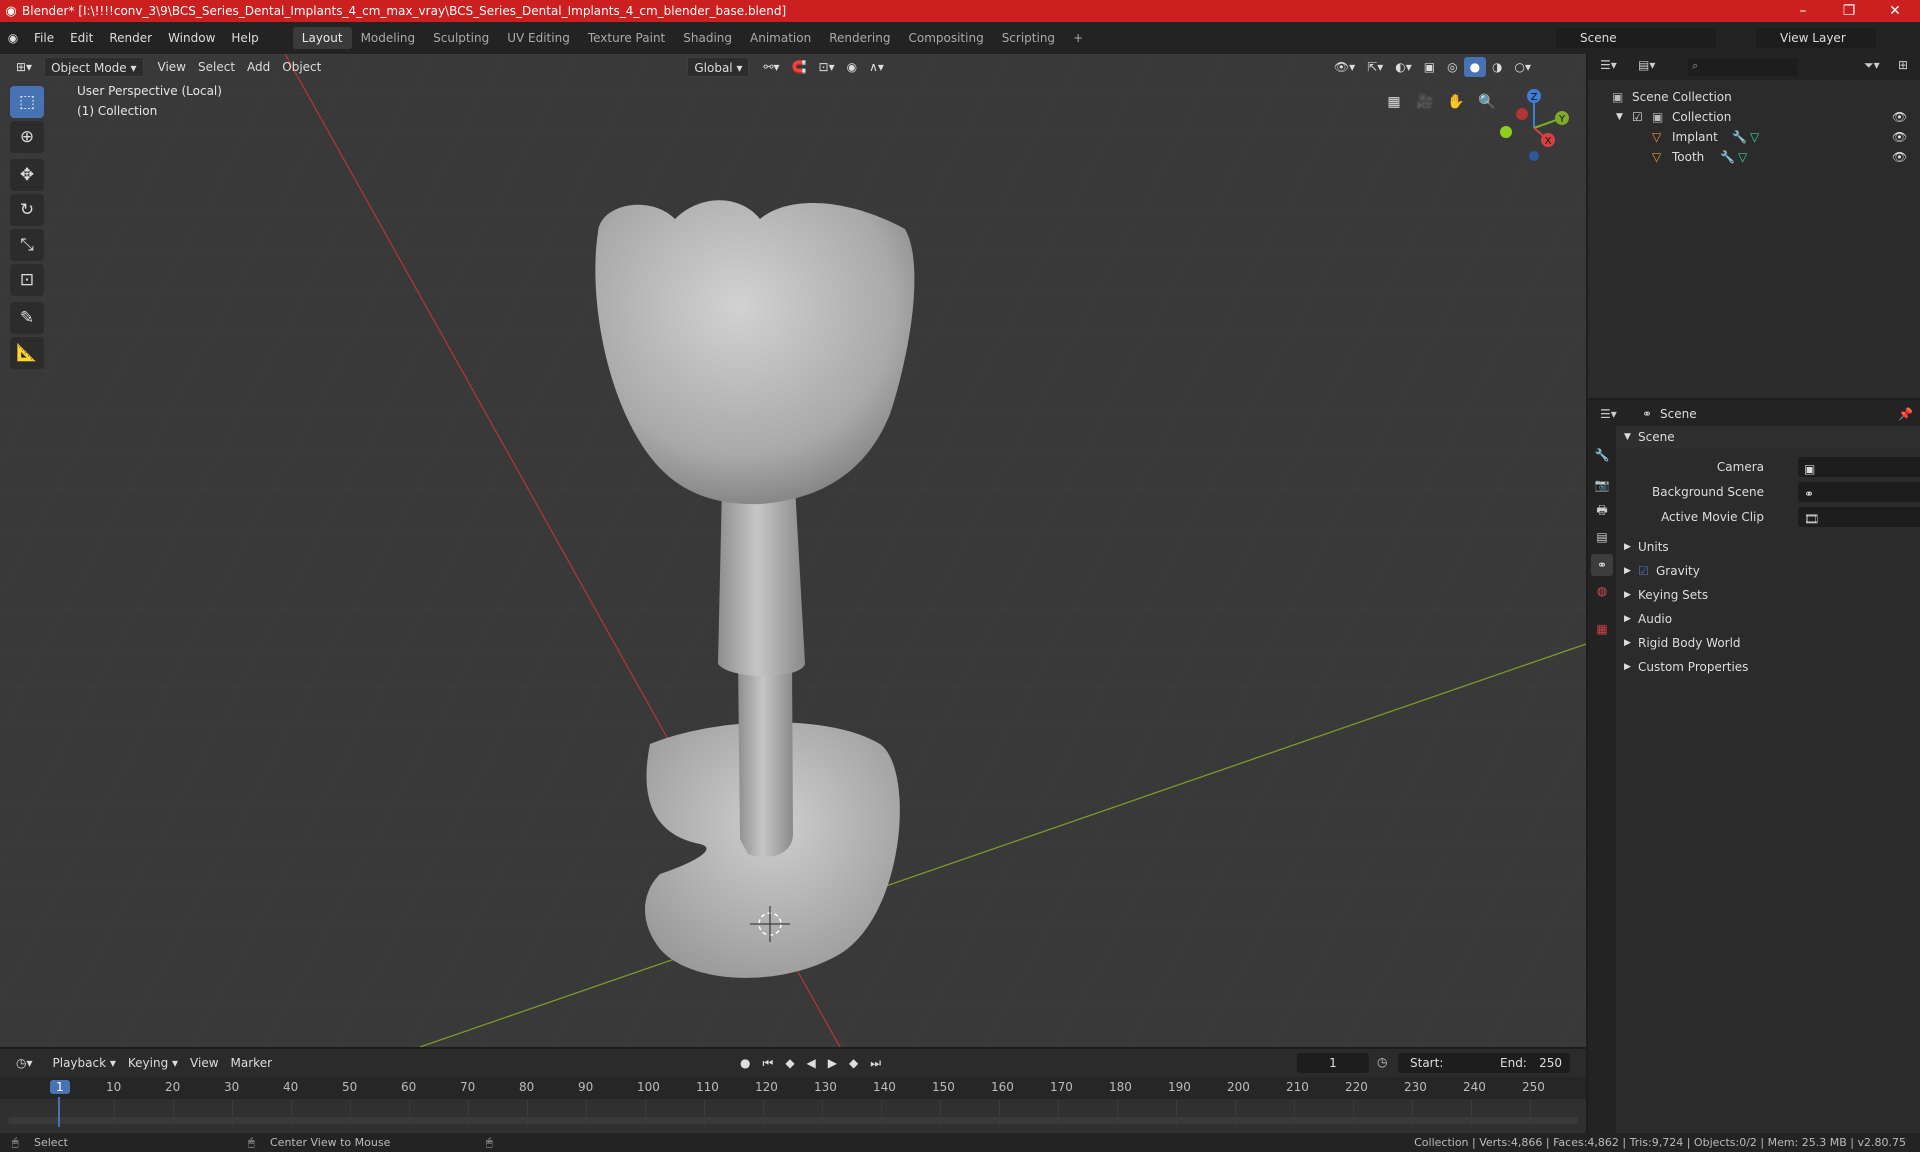 The width and height of the screenshot is (1920, 1152). I want to click on tab-layout: Layout, so click(322, 38).